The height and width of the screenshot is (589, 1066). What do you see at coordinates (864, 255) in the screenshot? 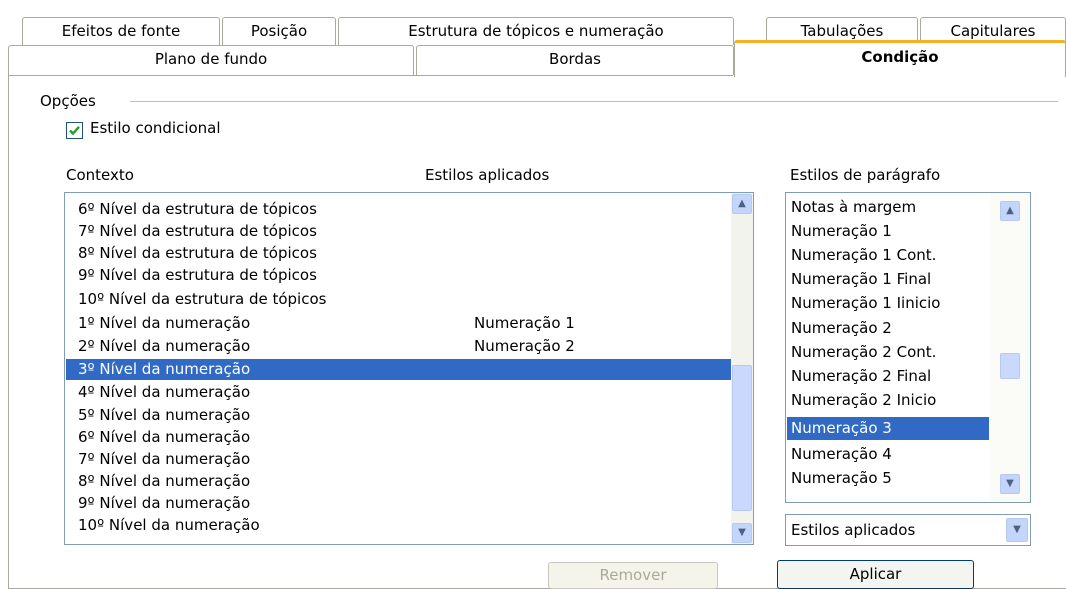
I see `list-item-label: Numeração 1 Cont.` at bounding box center [864, 255].